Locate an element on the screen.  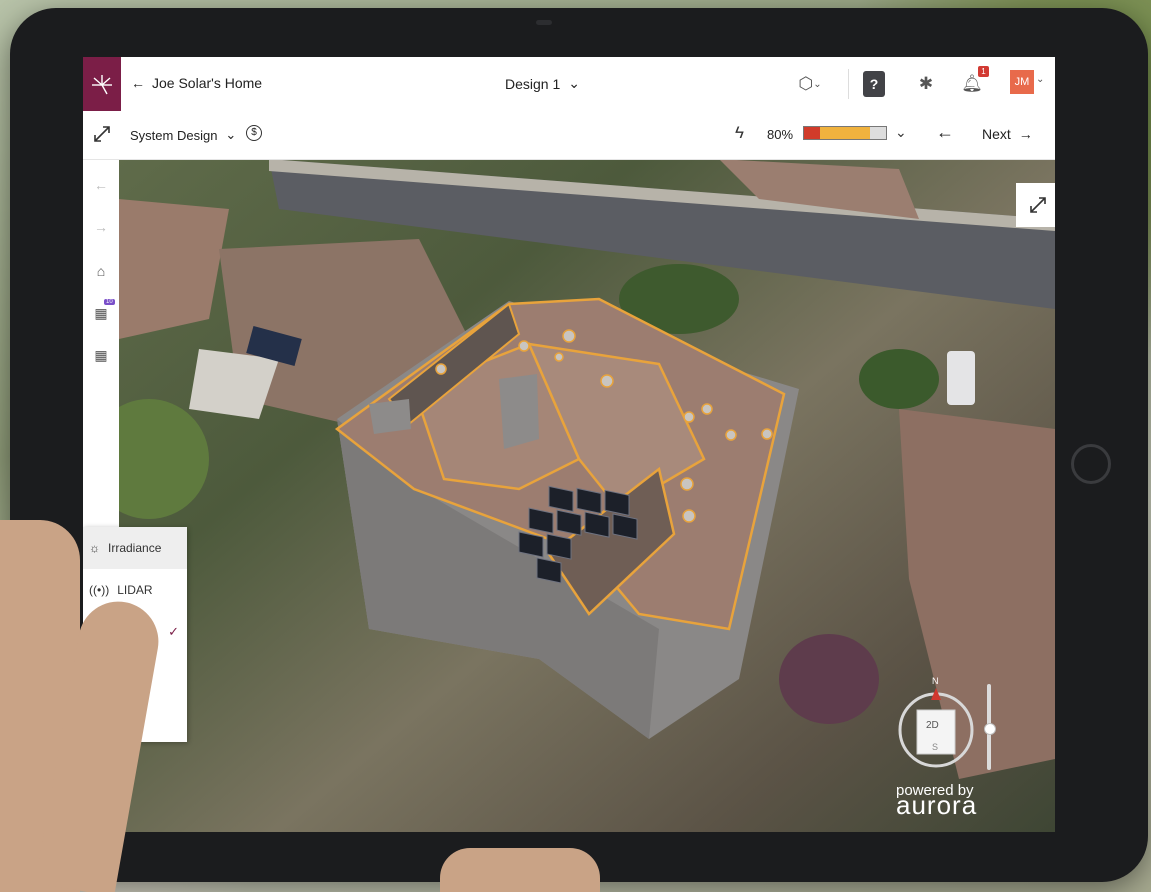
undo-button: ← is located at coordinates (101, 185).